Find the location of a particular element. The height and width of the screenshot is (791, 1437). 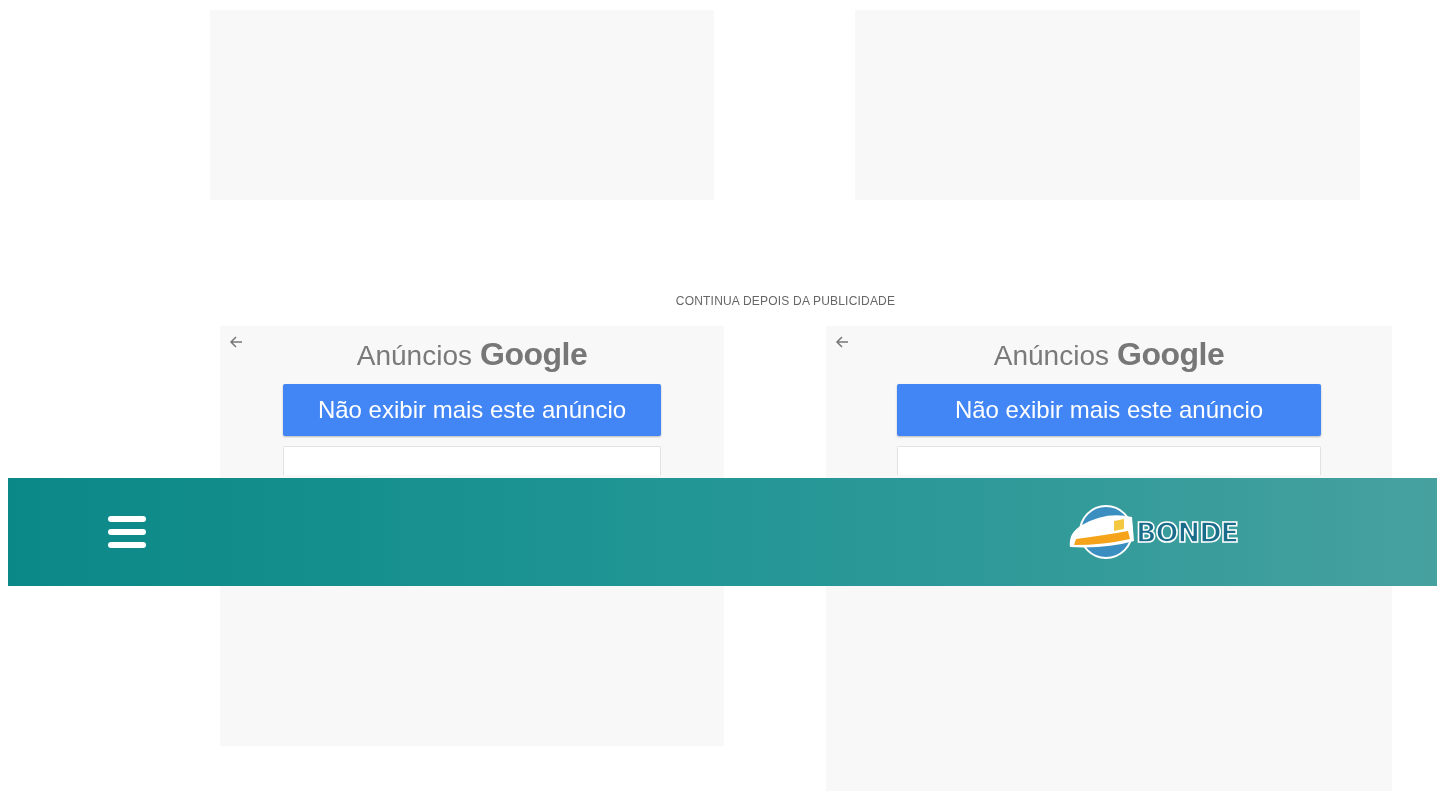

site-logo: BONDE is located at coordinates (1152, 532).